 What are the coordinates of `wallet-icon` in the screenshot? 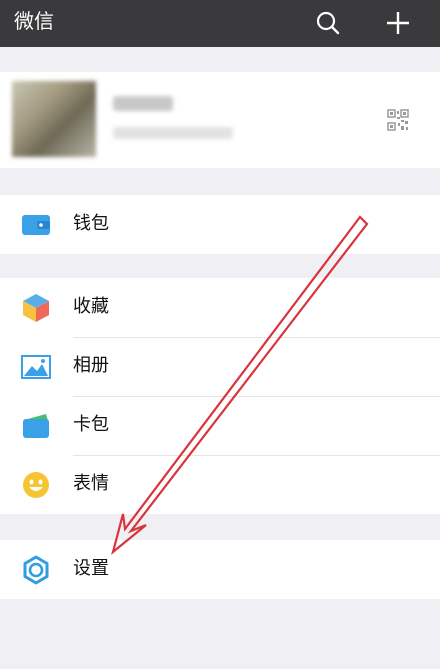 It's located at (36, 225).